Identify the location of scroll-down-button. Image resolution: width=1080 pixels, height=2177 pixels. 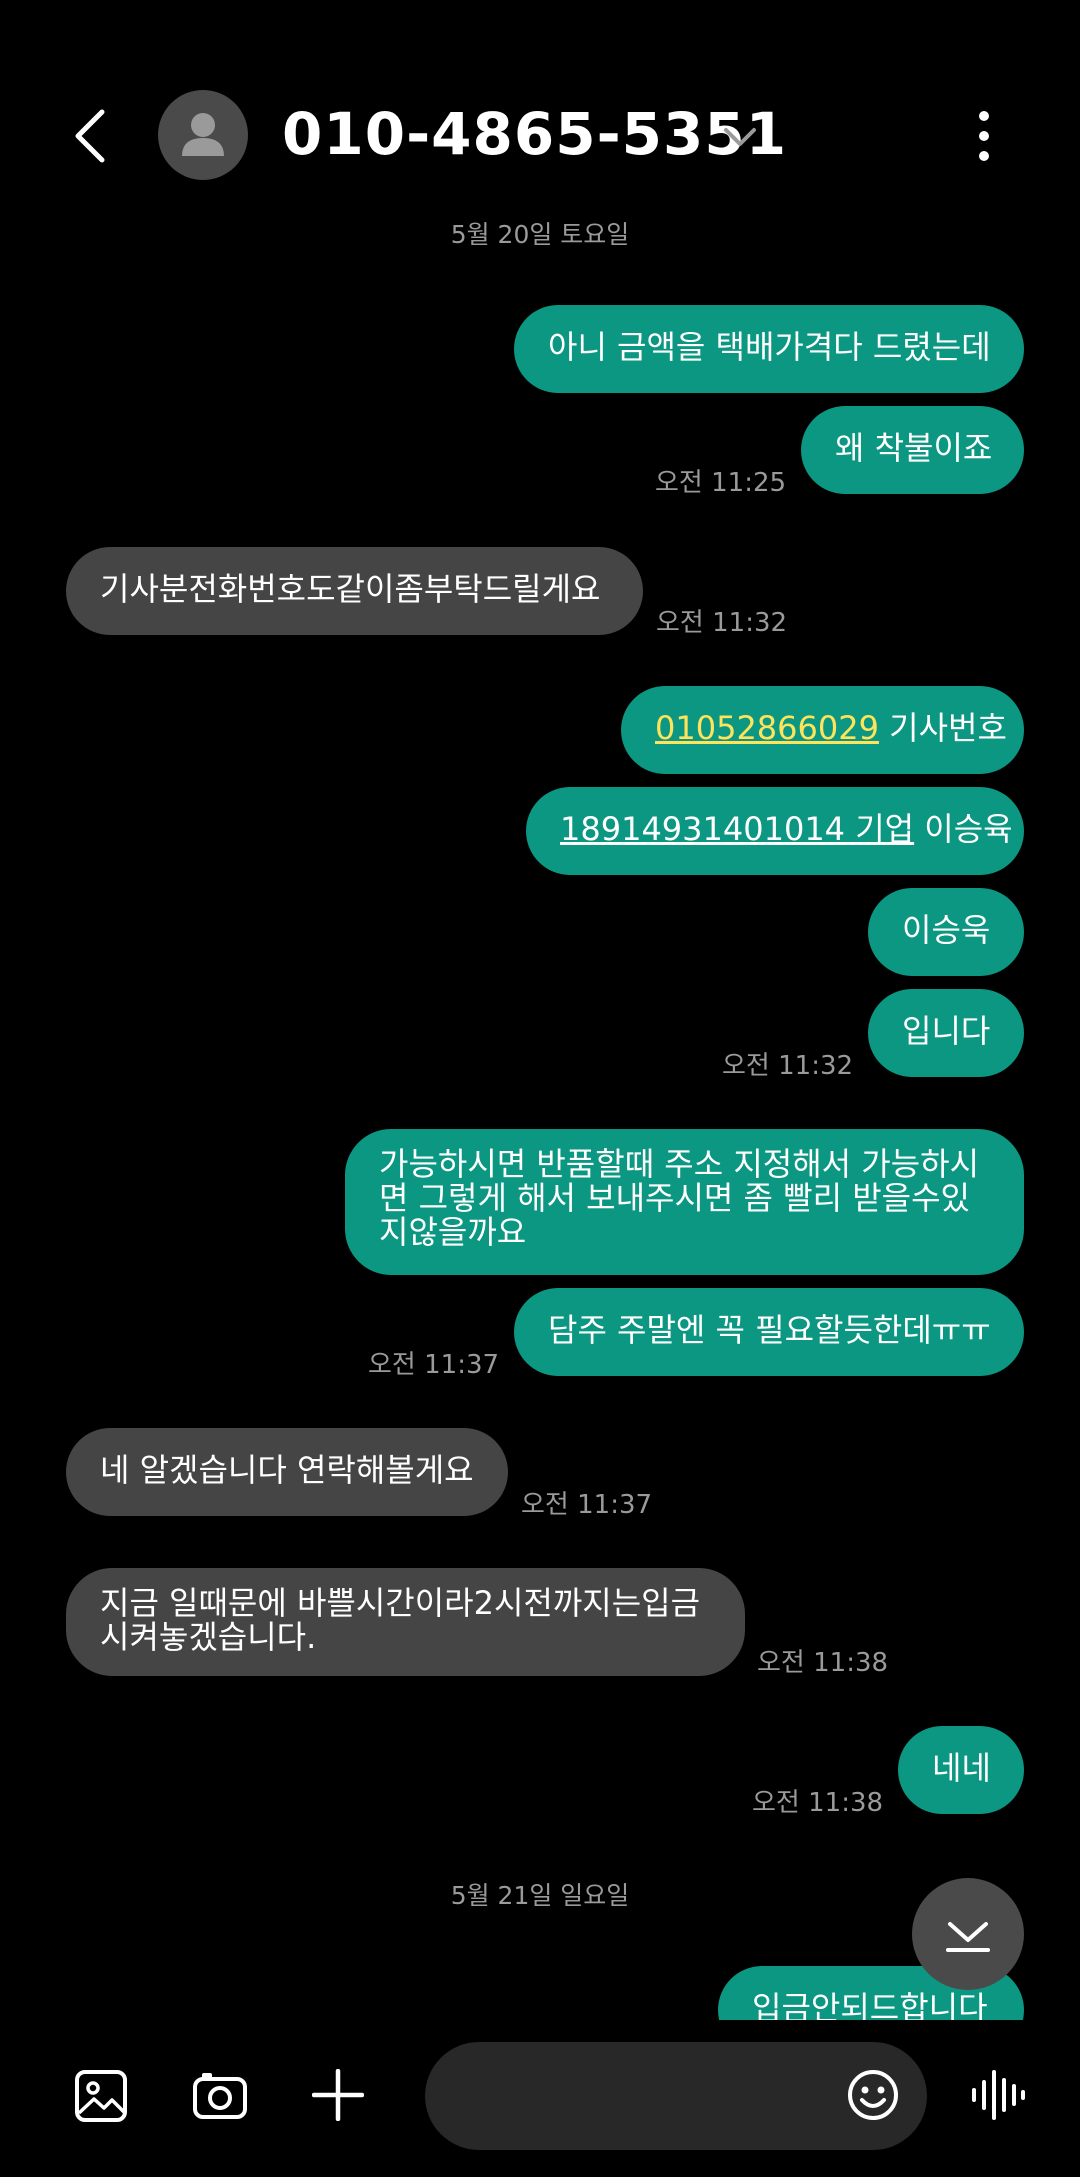
(968, 1934).